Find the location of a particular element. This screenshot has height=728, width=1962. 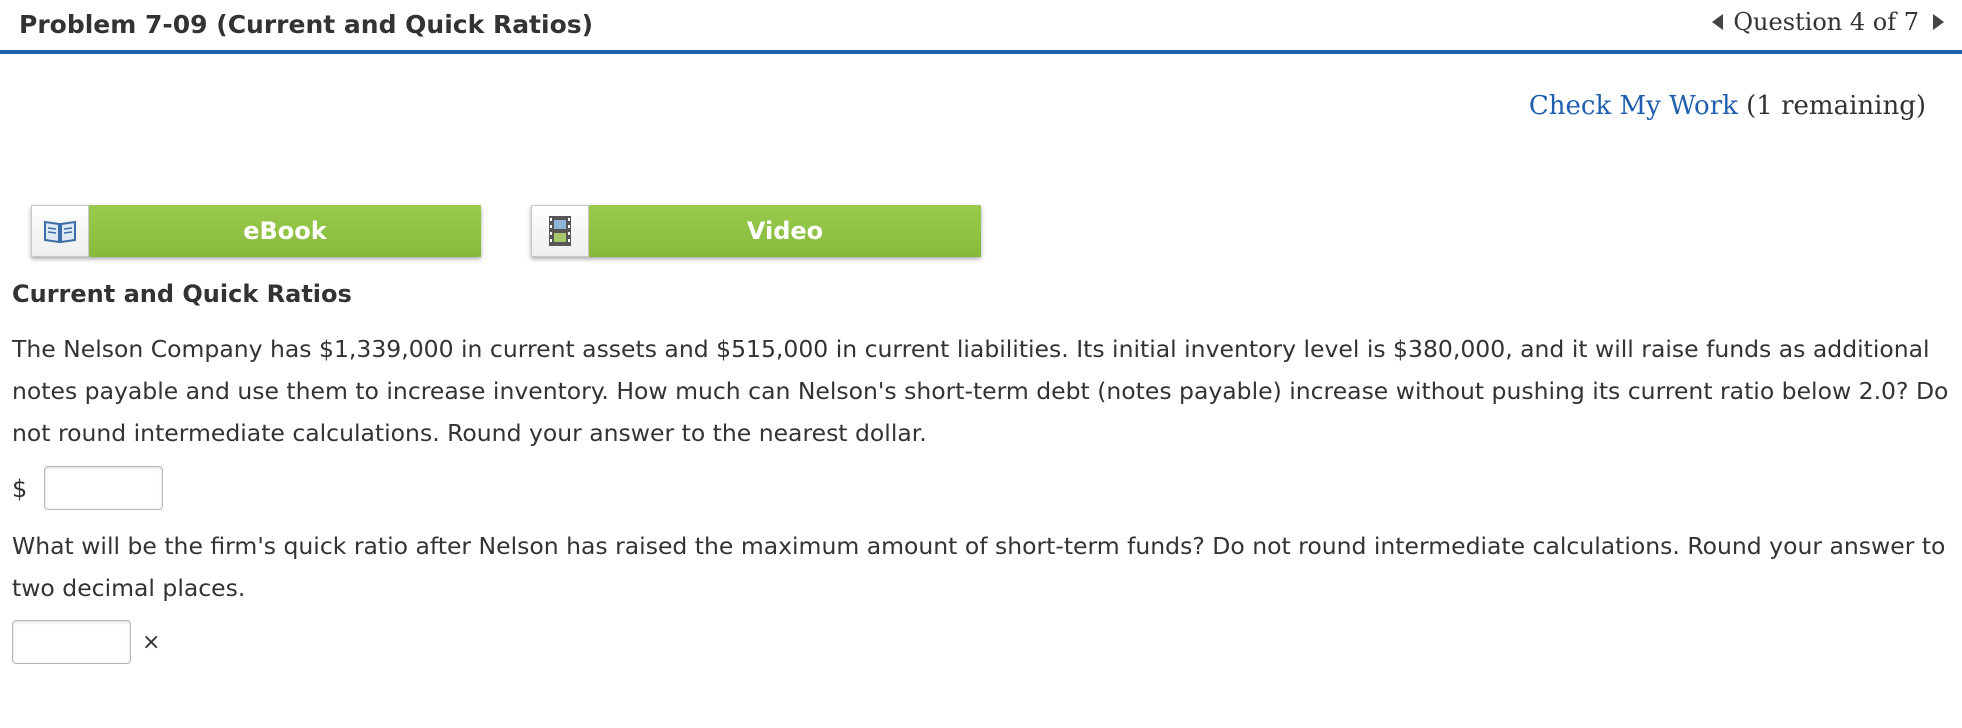

ebook-button: eBook is located at coordinates (256, 231).